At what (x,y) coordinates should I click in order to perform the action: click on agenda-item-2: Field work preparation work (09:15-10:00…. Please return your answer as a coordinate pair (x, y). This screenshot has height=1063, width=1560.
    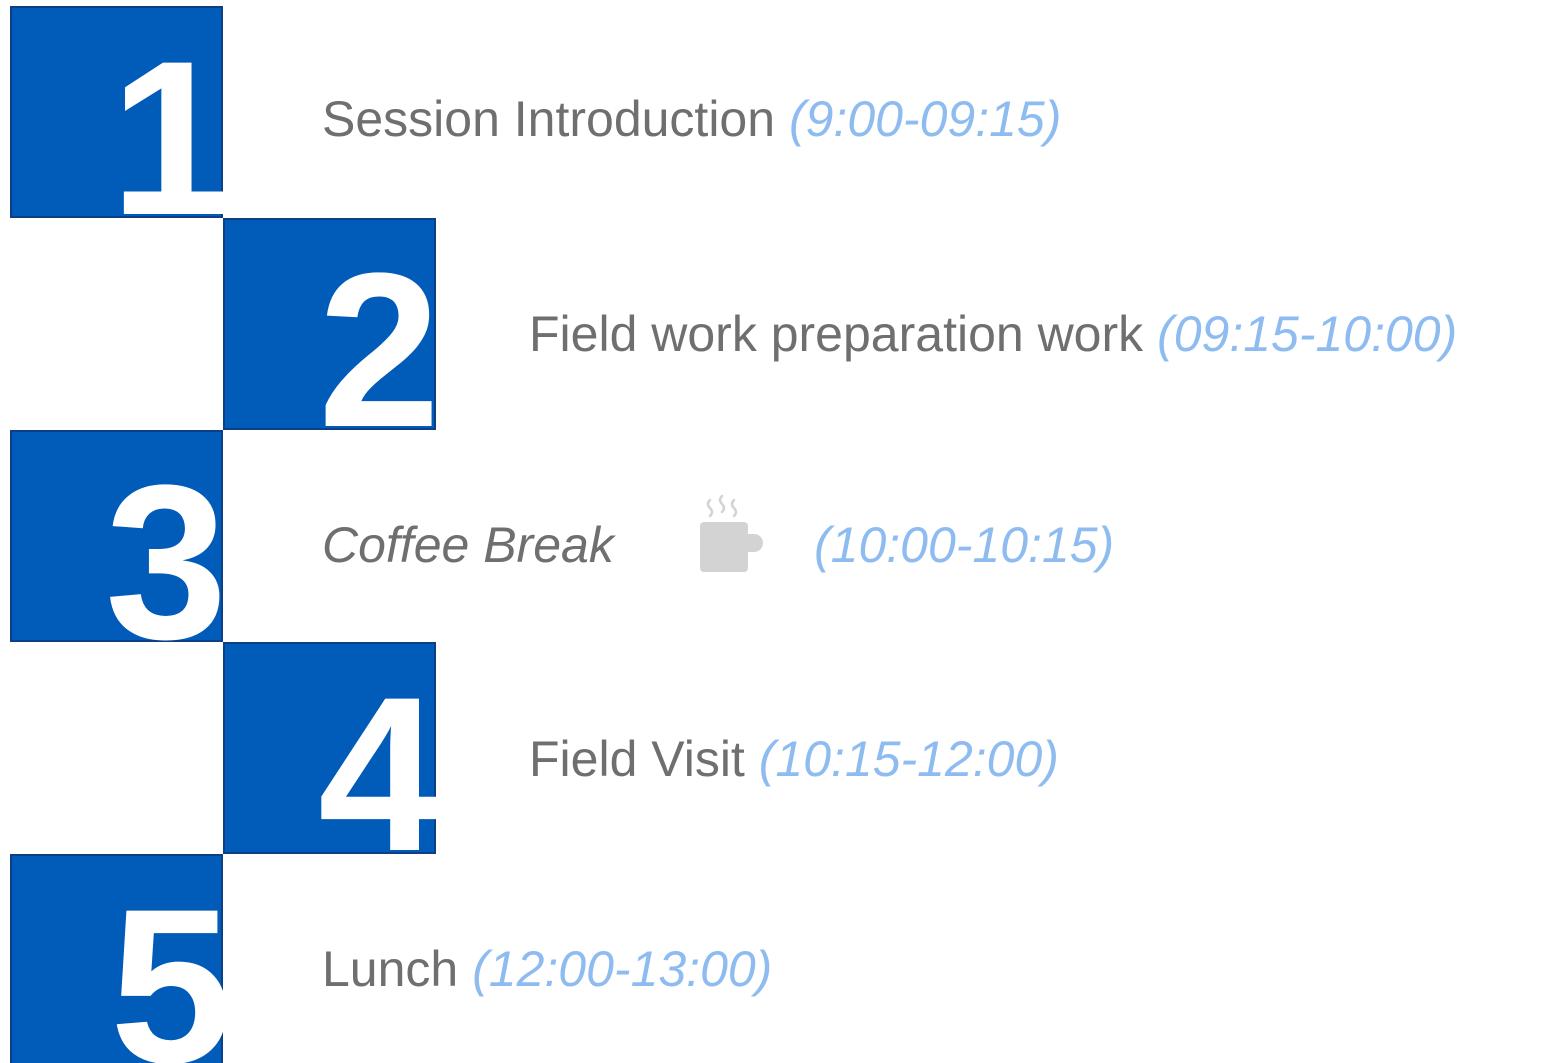
    Looking at the image, I should click on (993, 334).